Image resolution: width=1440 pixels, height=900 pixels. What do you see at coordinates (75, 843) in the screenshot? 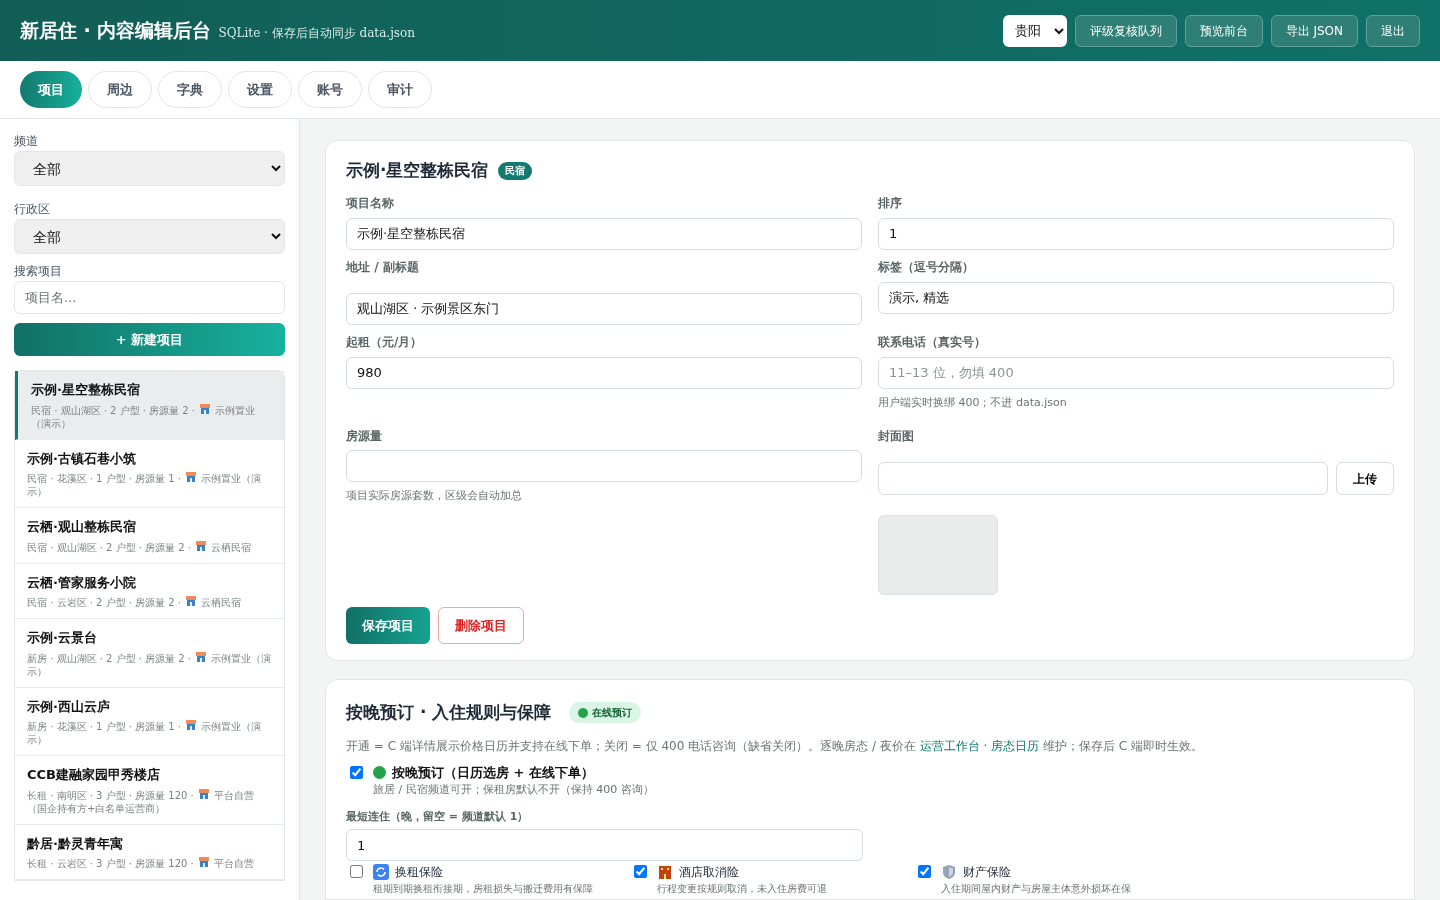
I see `project-name: 黔居·黔灵青年寓` at bounding box center [75, 843].